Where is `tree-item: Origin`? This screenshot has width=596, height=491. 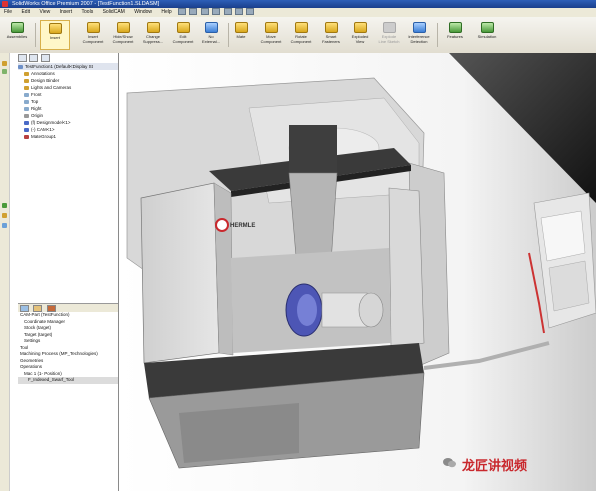
tree-item: Origin is located at coordinates (68, 115).